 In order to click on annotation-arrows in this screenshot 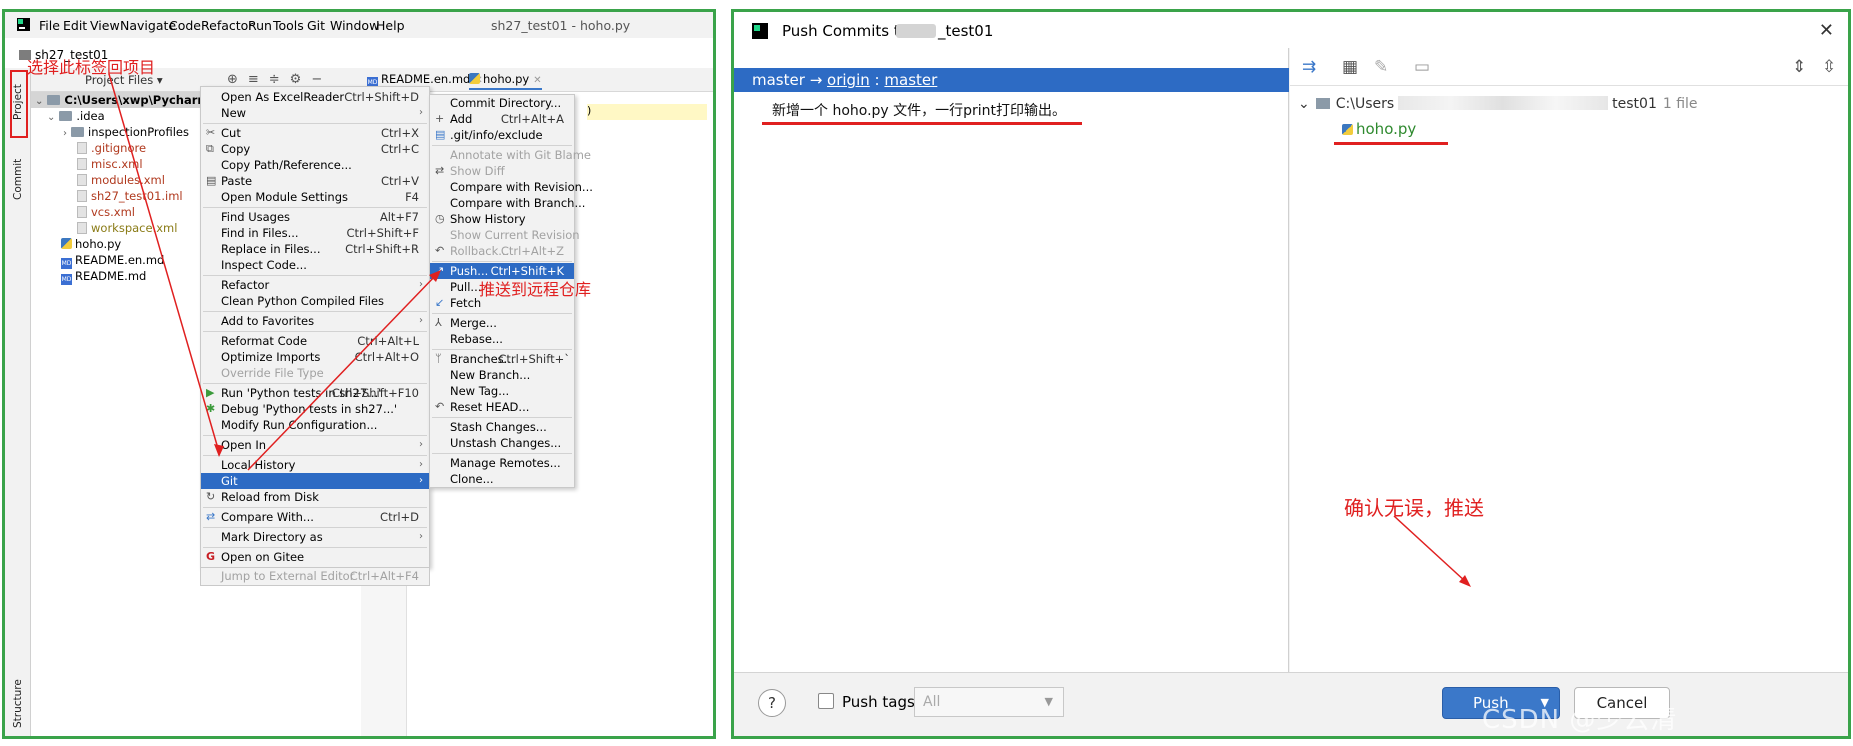, I will do `click(274, 272)`.